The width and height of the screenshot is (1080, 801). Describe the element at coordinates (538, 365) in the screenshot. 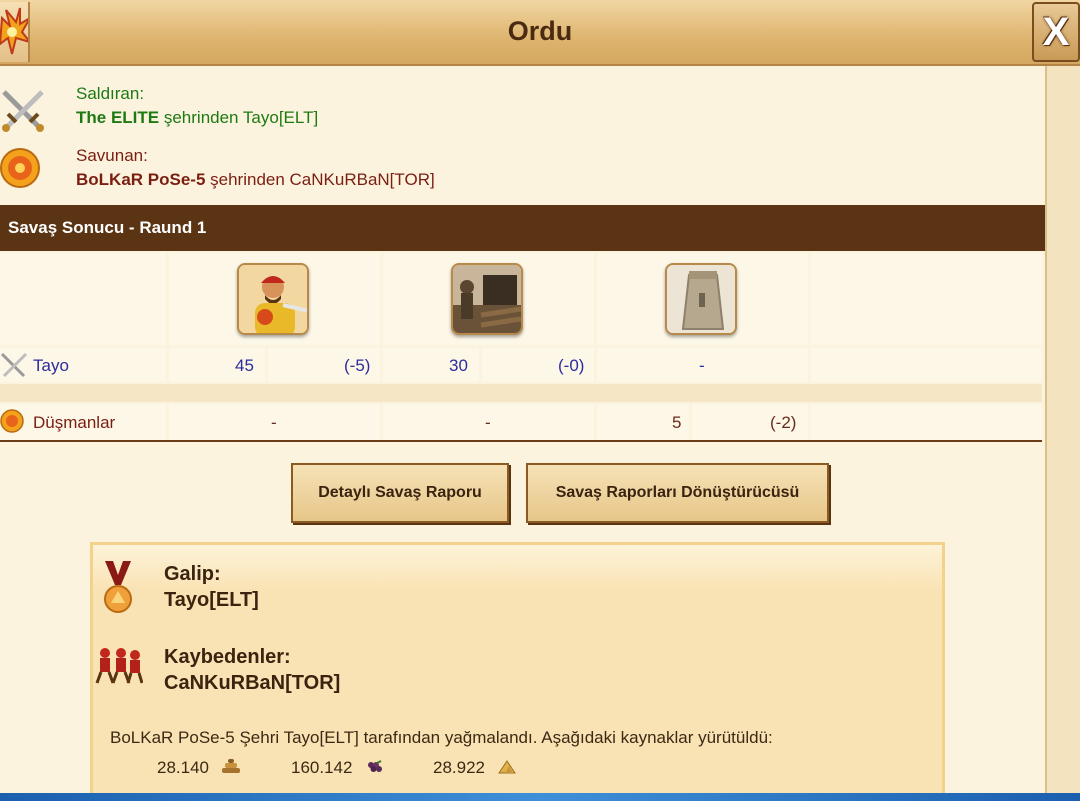

I see `tayo-unit2-loss-cell: (-0)` at that location.